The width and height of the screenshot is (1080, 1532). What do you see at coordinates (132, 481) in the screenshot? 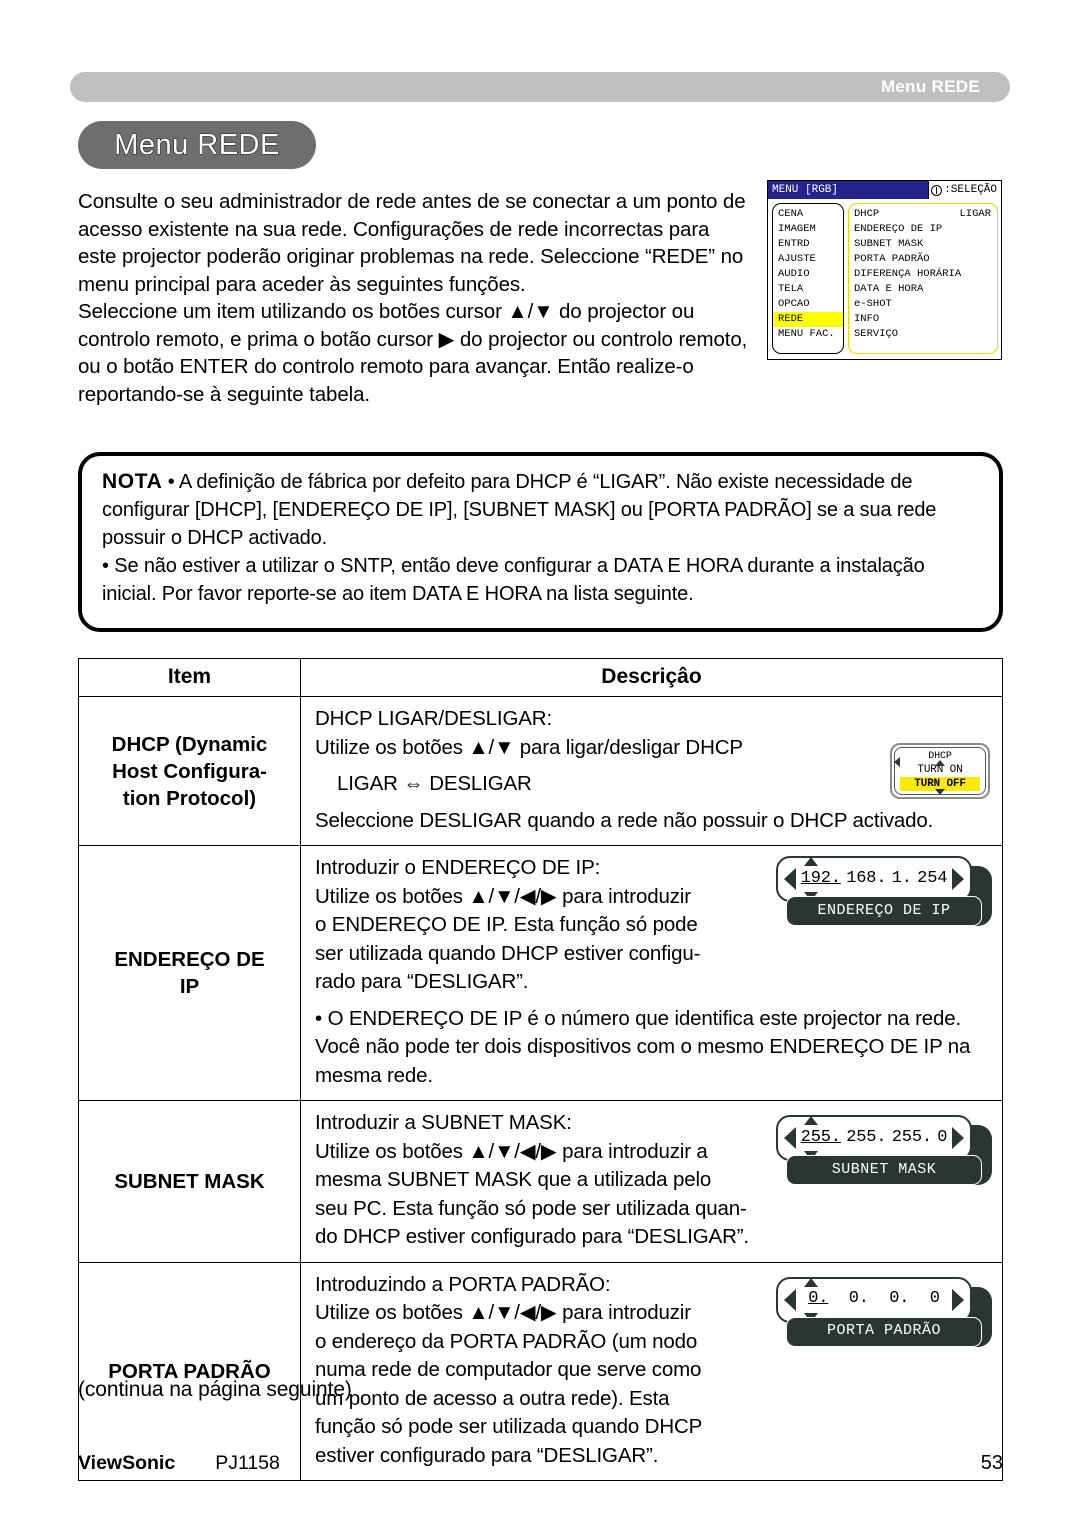
I see `note-label: NOTA` at bounding box center [132, 481].